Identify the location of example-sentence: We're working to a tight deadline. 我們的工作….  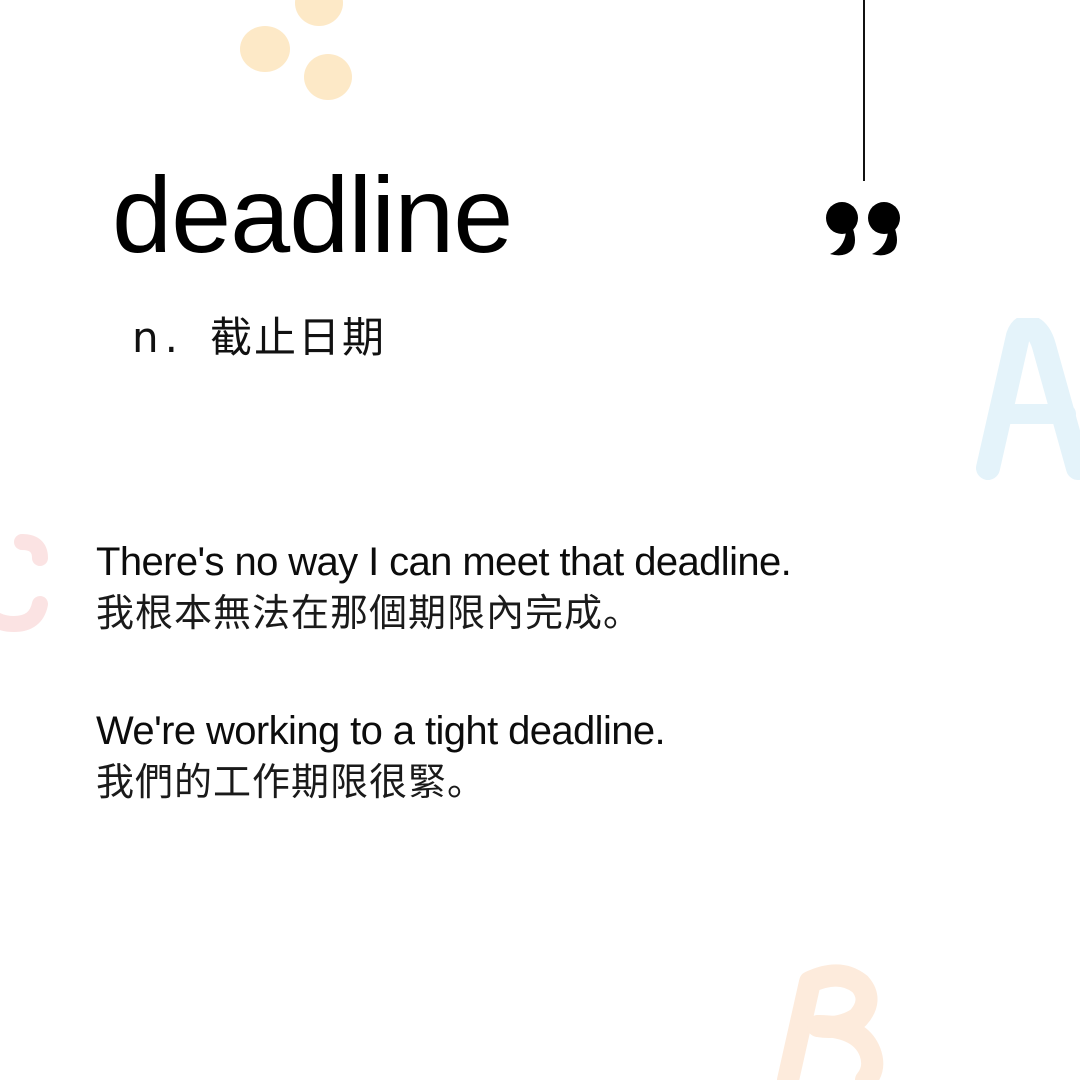
(381, 757).